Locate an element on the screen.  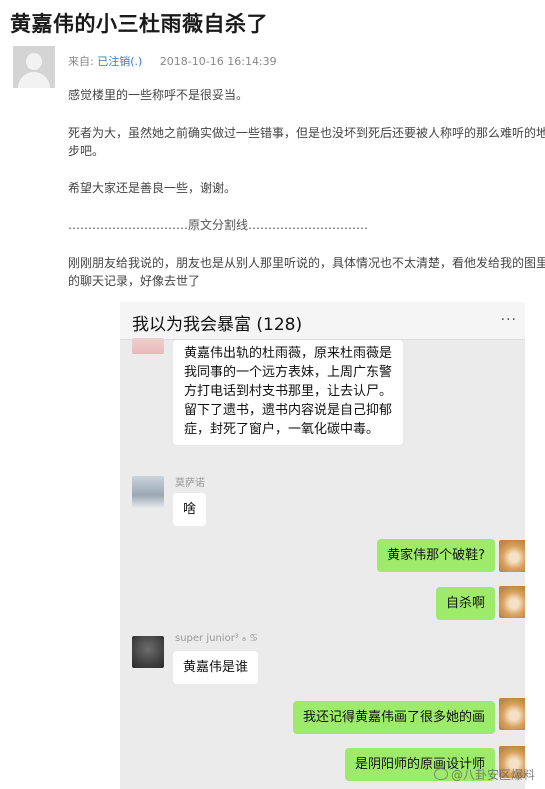
user-avatar is located at coordinates (34, 67).